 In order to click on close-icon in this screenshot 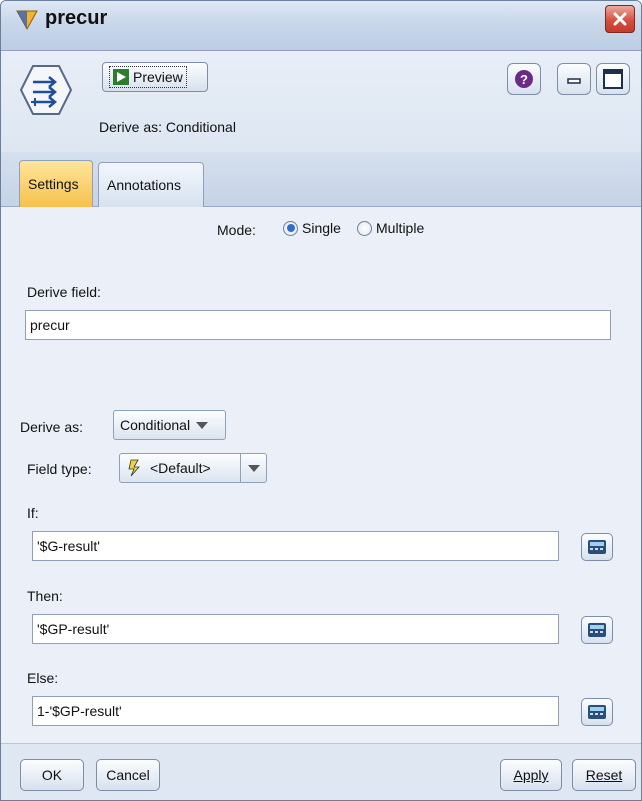, I will do `click(620, 19)`.